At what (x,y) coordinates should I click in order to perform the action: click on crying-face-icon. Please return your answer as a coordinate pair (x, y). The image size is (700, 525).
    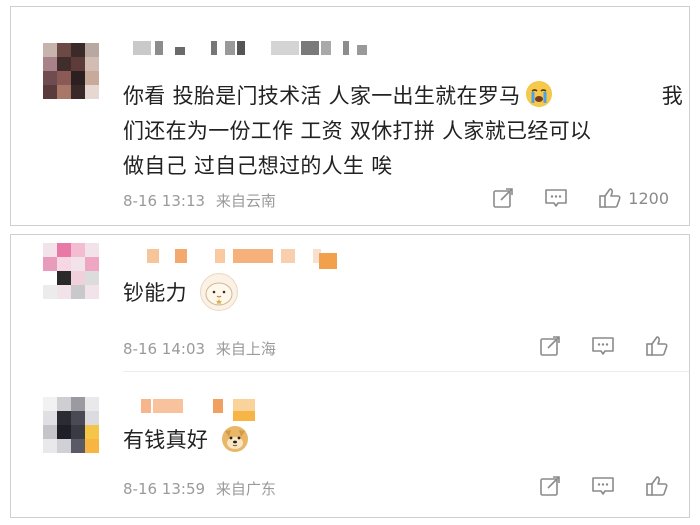
    Looking at the image, I should click on (539, 94).